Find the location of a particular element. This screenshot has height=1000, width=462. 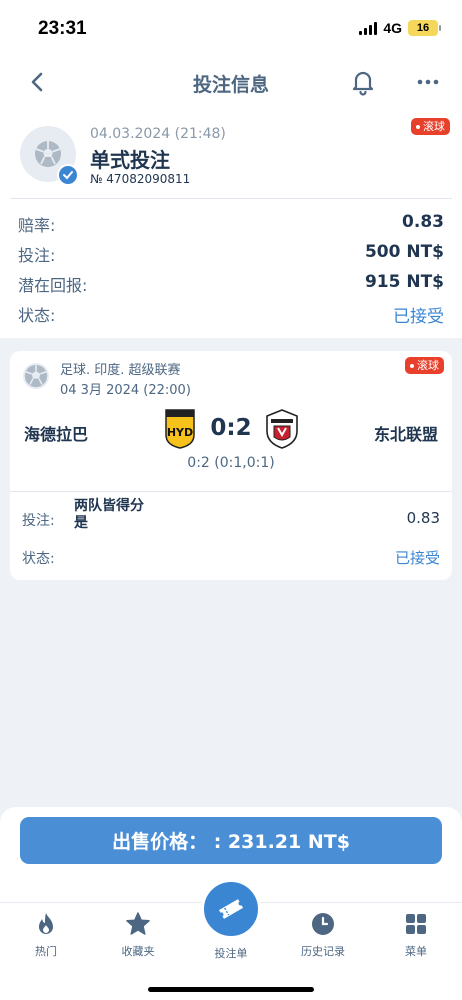

tab-bar: 热门 收藏夹 投注单 历史记录 菜单 is located at coordinates (231, 939).